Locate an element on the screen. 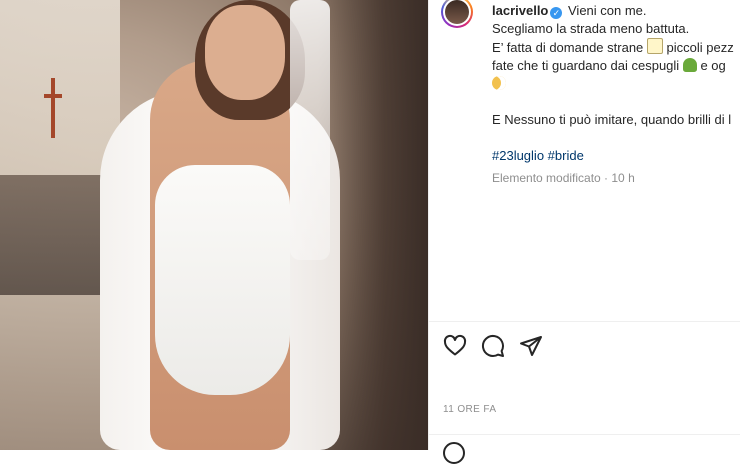  username-link: lacrivello is located at coordinates (520, 10).